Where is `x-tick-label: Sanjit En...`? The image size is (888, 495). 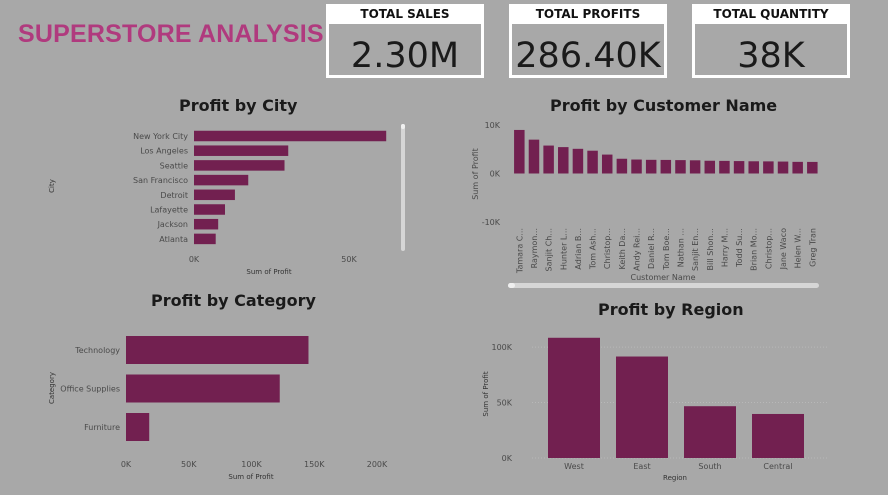
x-tick-label: Sanjit En... is located at coordinates (695, 249).